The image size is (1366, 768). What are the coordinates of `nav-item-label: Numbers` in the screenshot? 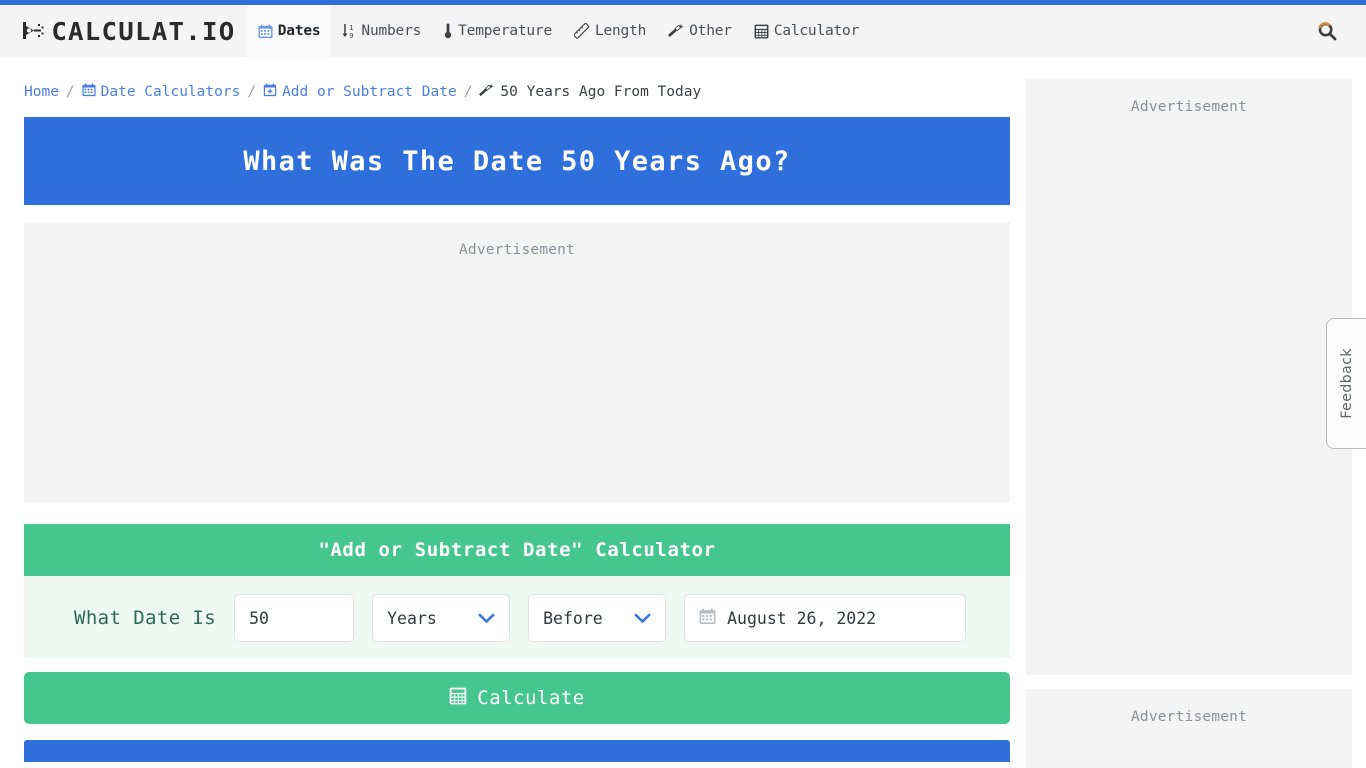 It's located at (391, 31).